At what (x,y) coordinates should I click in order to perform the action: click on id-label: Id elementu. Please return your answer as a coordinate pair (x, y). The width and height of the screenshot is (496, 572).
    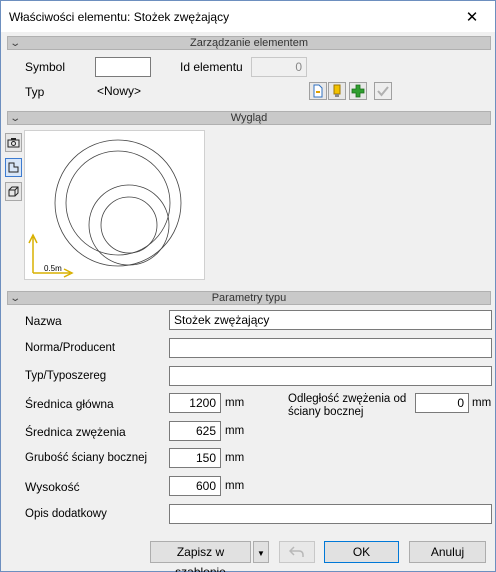
    Looking at the image, I should click on (211, 67).